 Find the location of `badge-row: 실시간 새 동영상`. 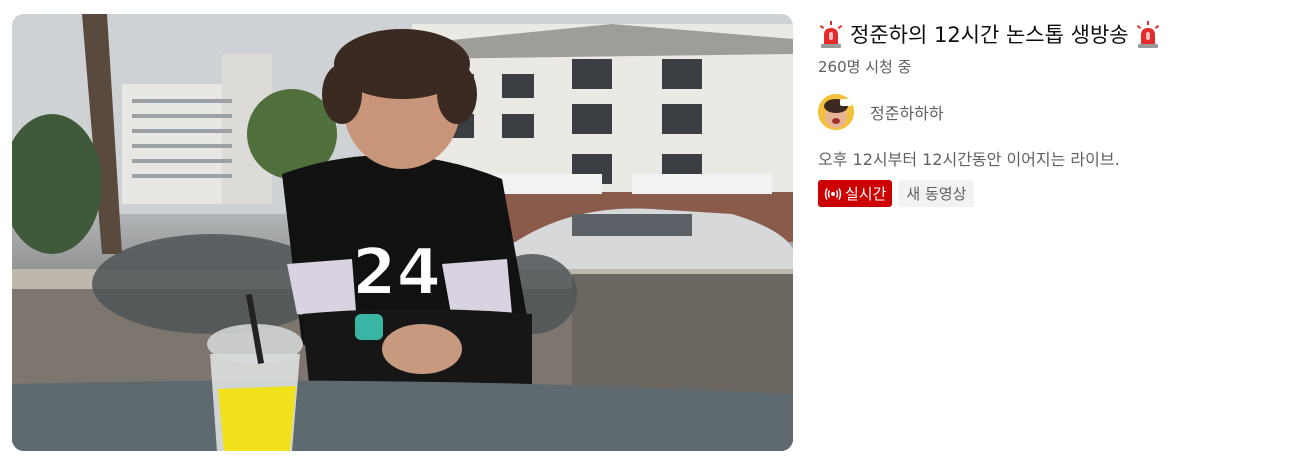

badge-row: 실시간 새 동영상 is located at coordinates (1053, 193).